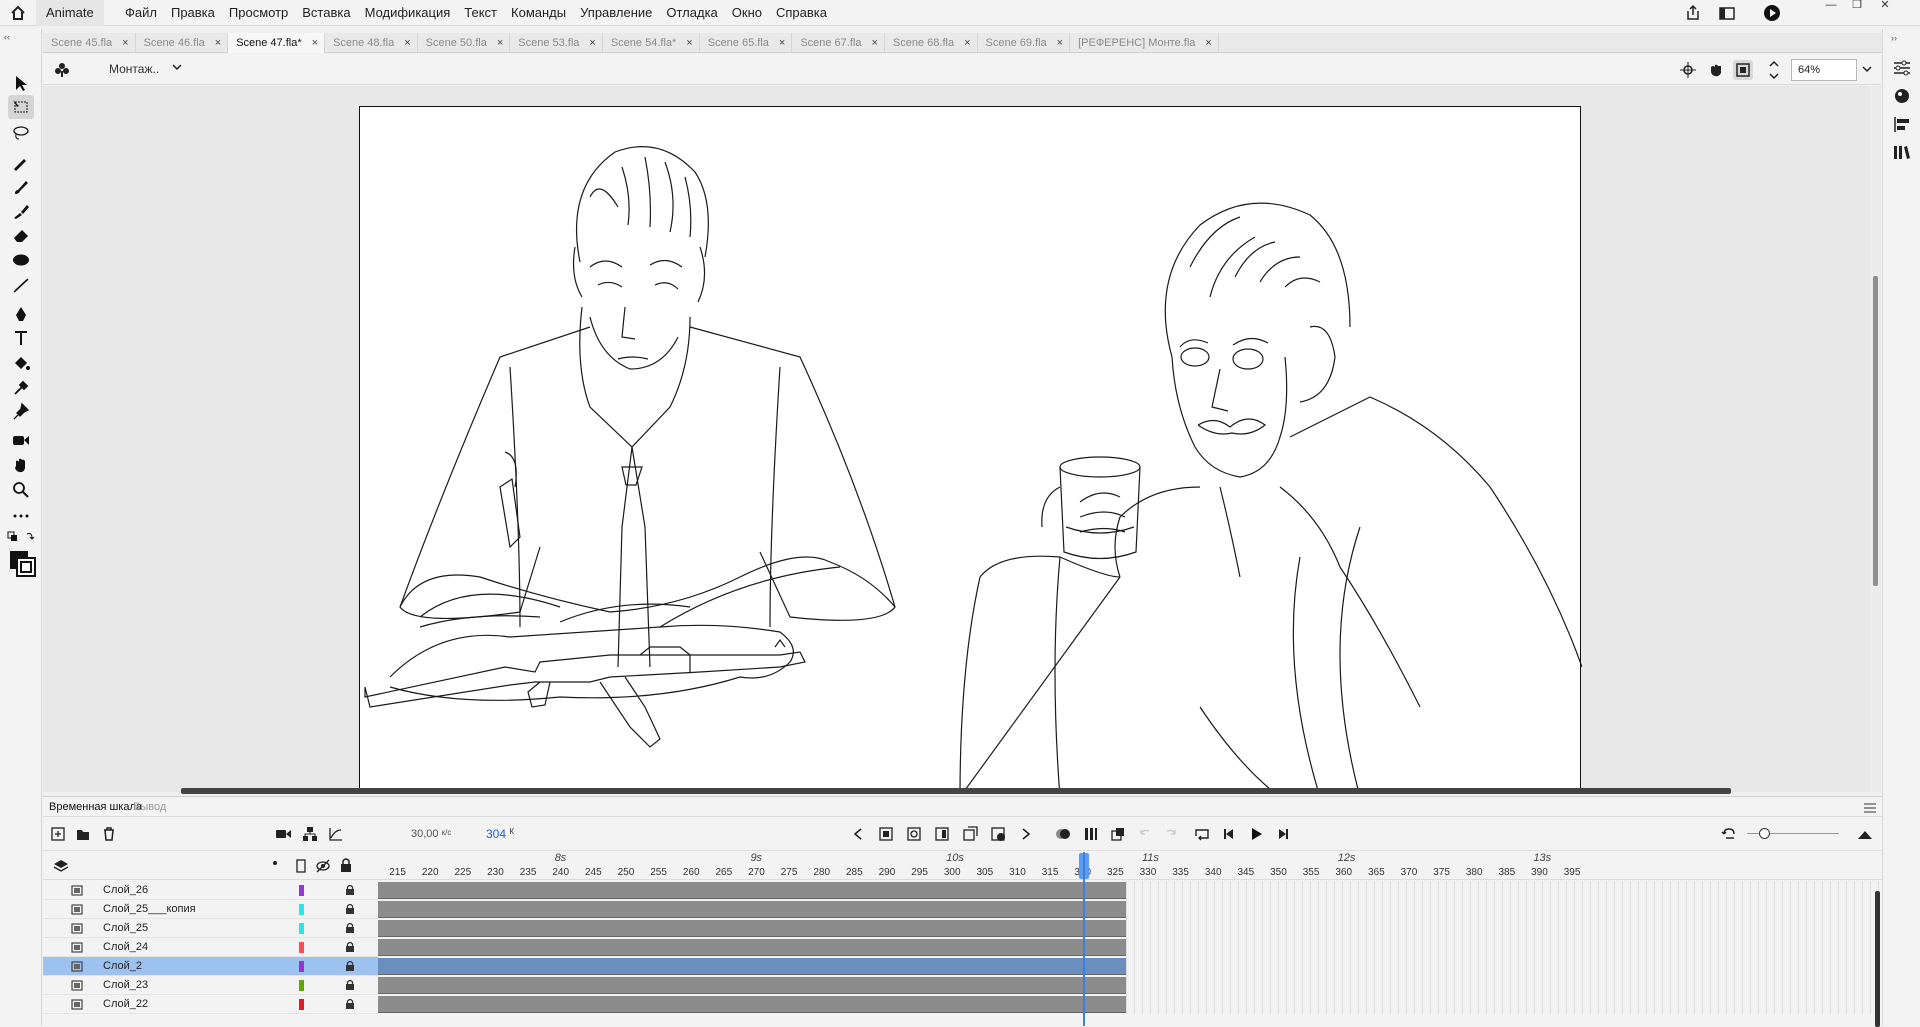 The height and width of the screenshot is (1027, 1920). Describe the element at coordinates (210, 890) in the screenshot. I see `layer-row: Слой_26` at that location.